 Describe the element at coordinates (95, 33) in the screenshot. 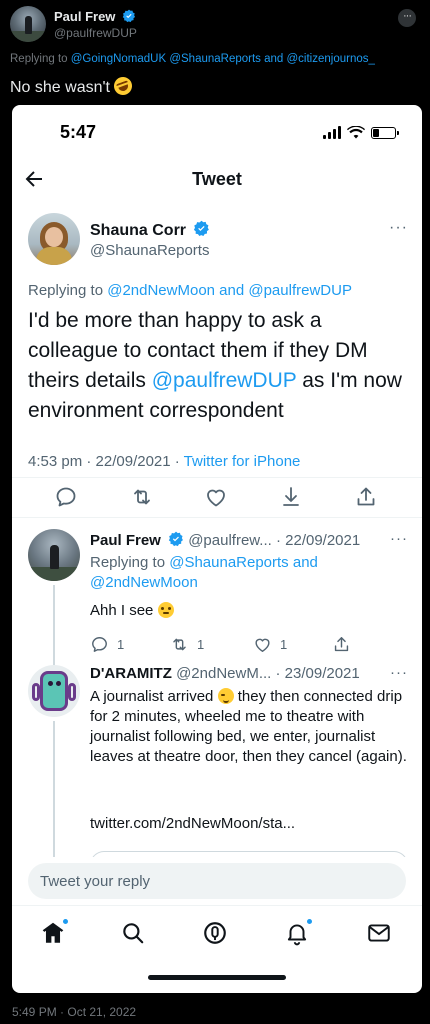

I see `author-handle: @paulfrewDUP` at that location.